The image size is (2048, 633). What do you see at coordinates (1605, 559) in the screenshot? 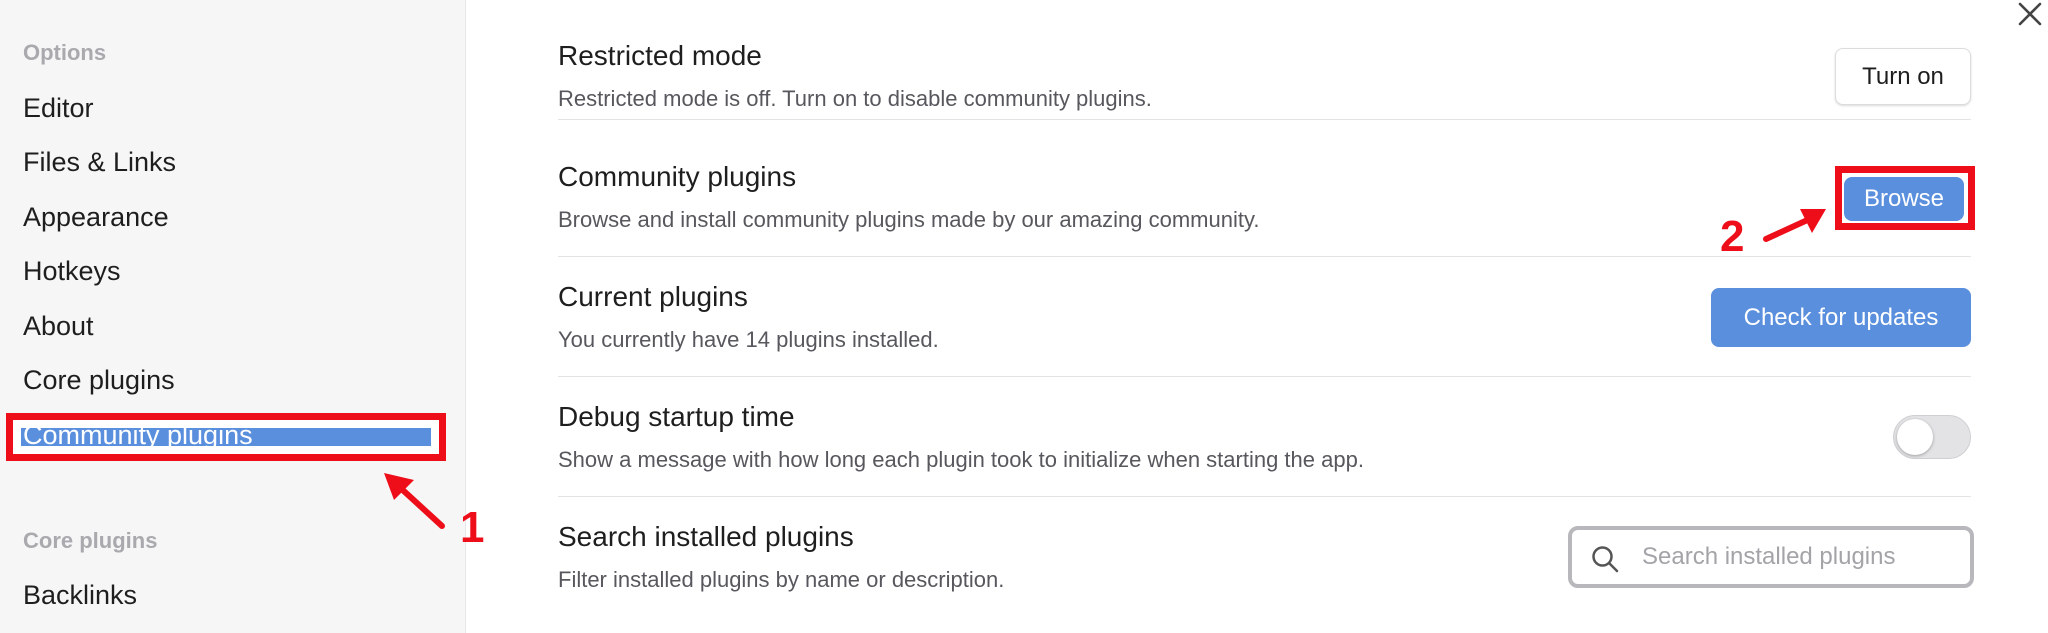
I see `search-icon` at bounding box center [1605, 559].